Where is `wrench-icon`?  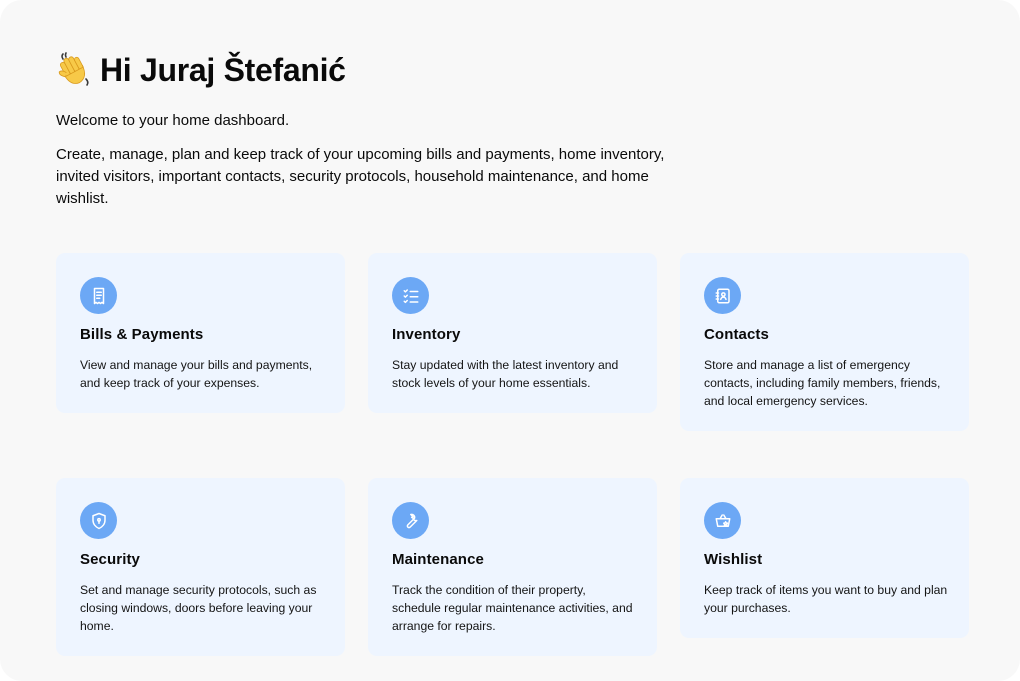
wrench-icon is located at coordinates (410, 520).